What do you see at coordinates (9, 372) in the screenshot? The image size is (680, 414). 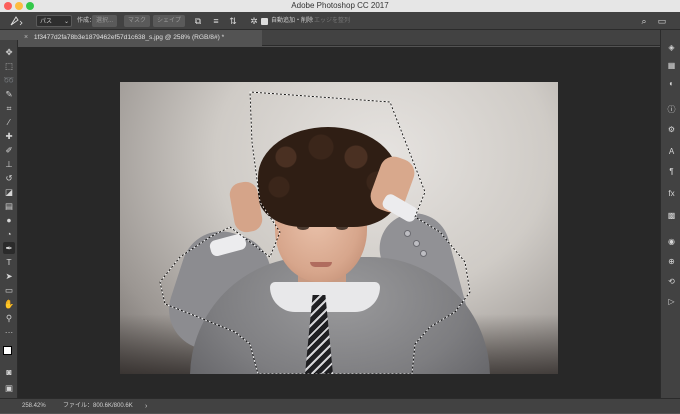 I see `quick-mask-icon: ◙` at bounding box center [9, 372].